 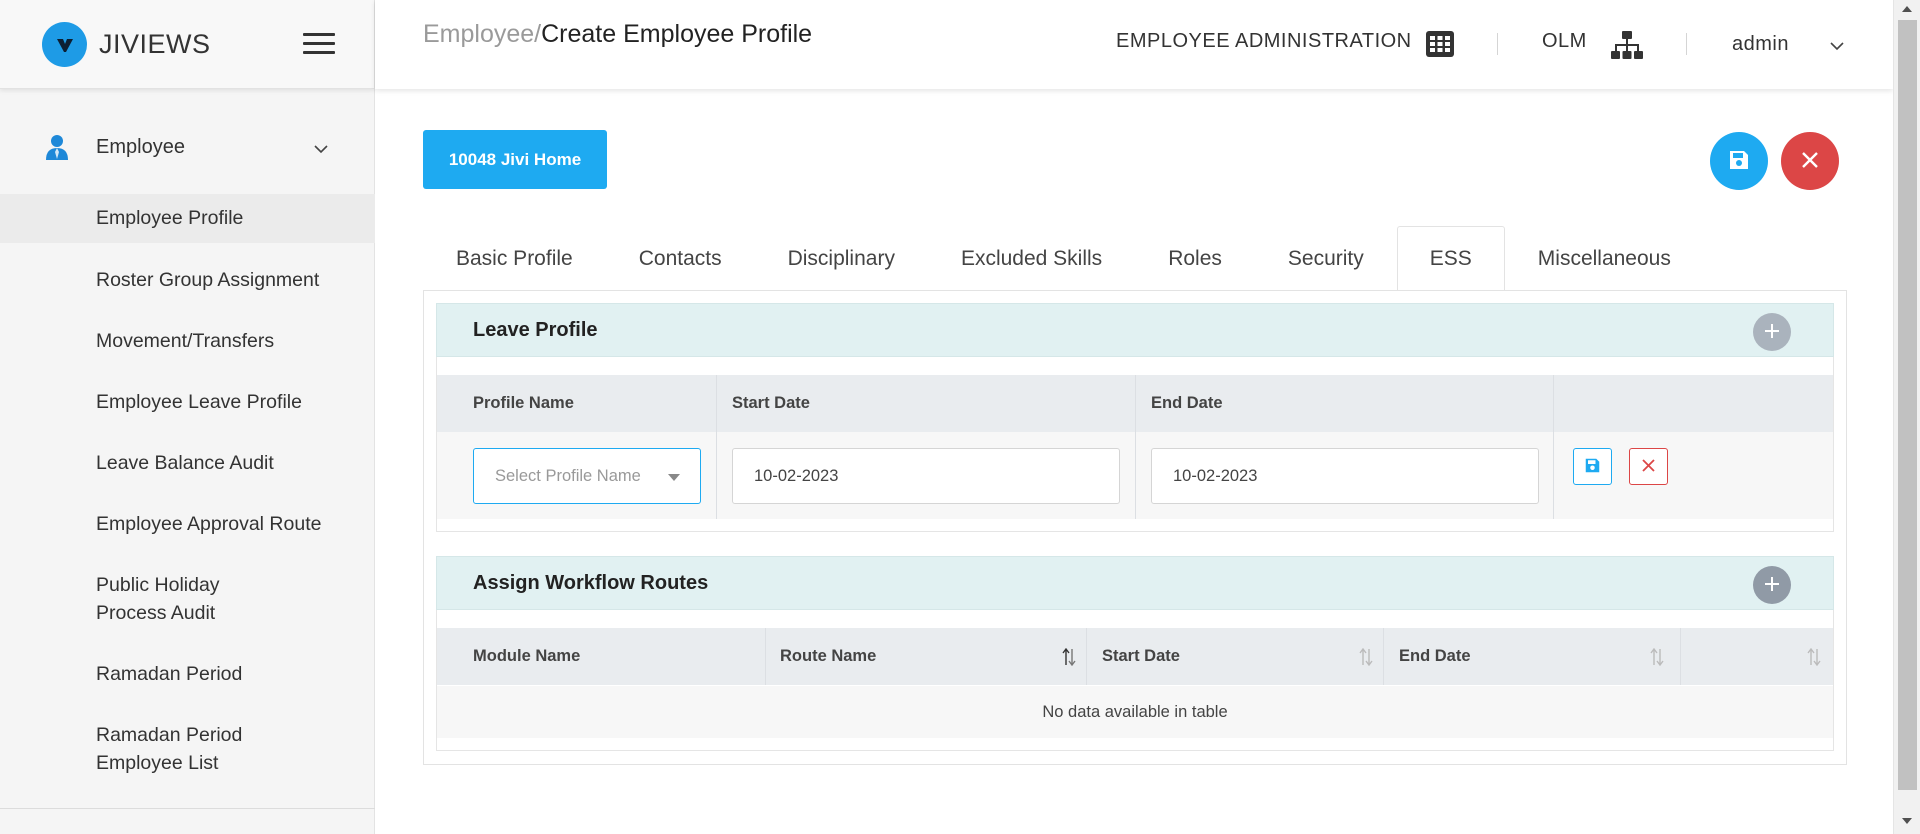 I want to click on sidebar-group-employee: Employee, so click(x=187, y=147).